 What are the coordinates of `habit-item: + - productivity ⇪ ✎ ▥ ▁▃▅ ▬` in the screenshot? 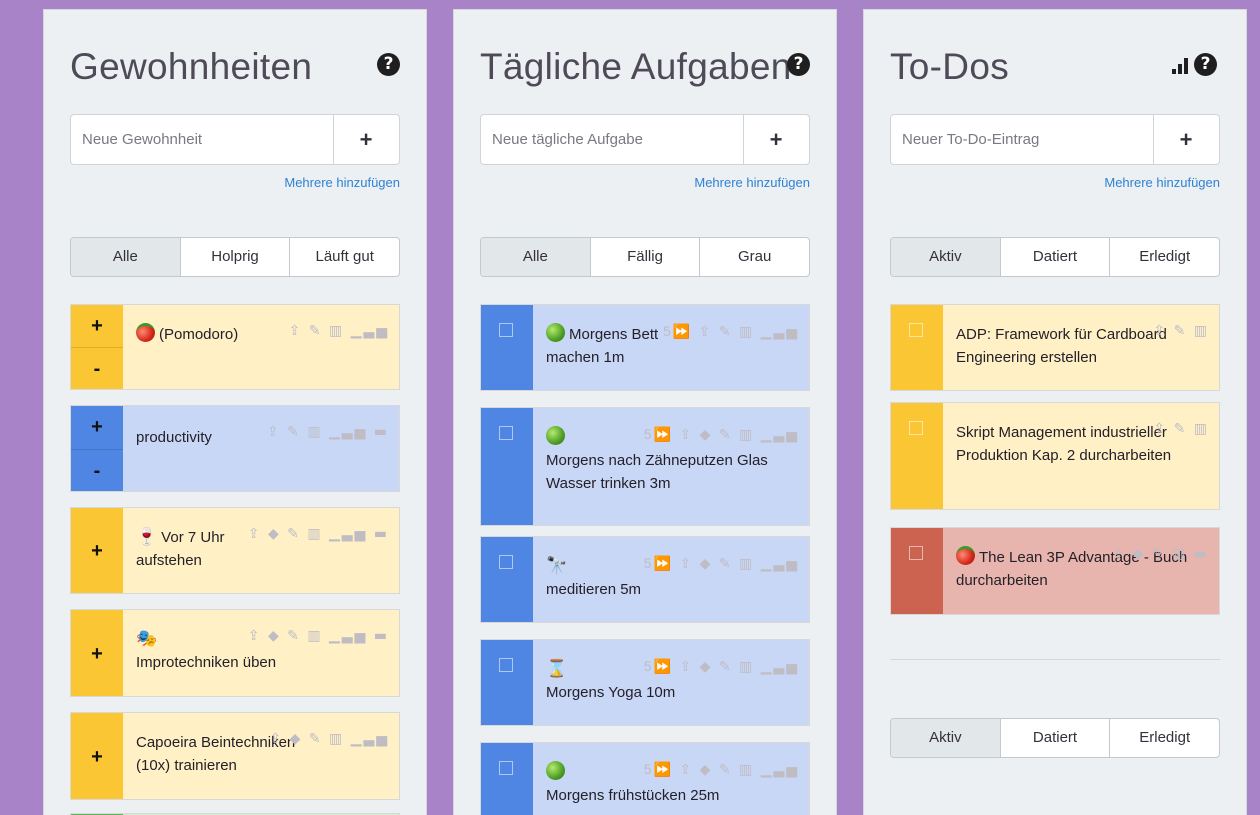 It's located at (235, 448).